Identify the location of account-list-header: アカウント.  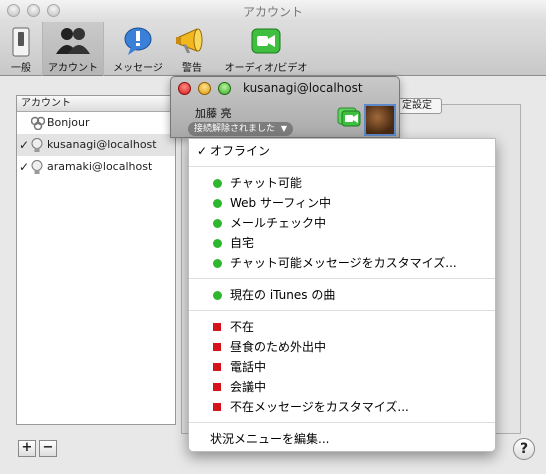
(96, 104).